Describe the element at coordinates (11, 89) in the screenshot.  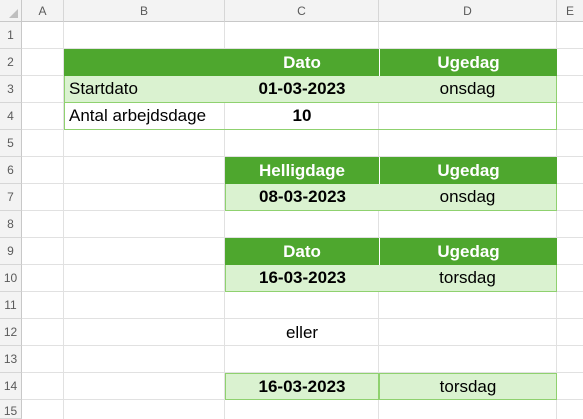
I see `row-header-3: 3` at that location.